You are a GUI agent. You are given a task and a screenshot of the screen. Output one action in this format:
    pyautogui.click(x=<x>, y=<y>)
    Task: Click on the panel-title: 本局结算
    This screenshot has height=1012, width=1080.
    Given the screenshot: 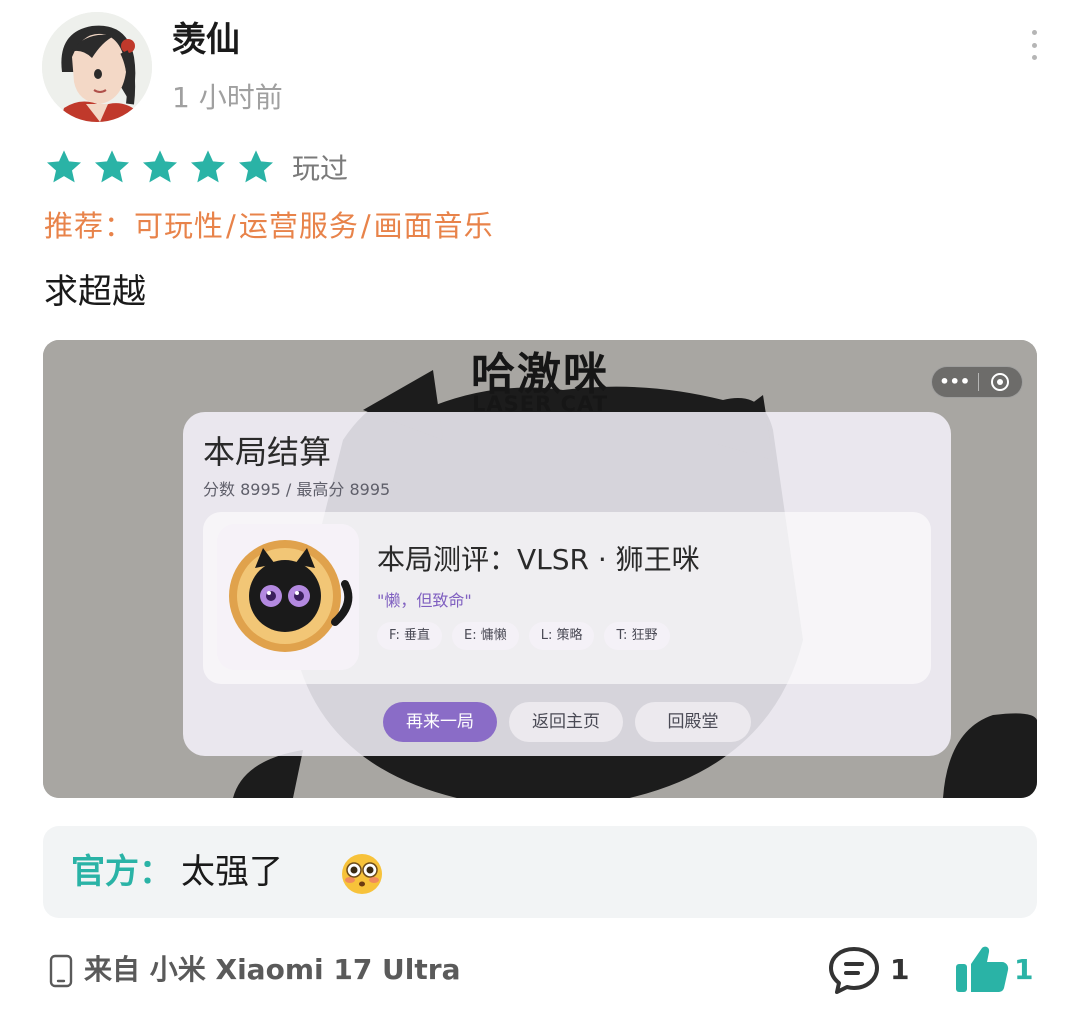 What is the action you would take?
    pyautogui.click(x=267, y=452)
    